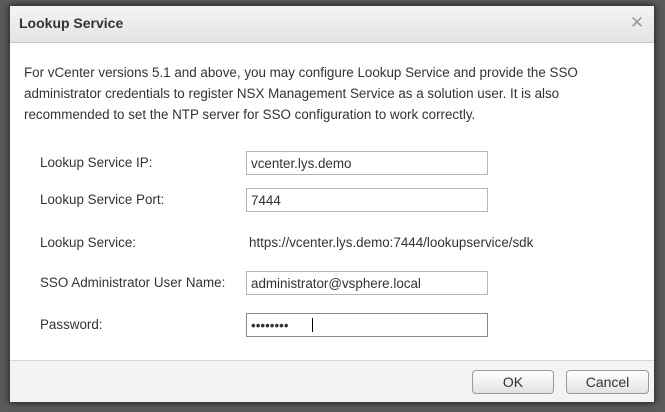 This screenshot has width=665, height=412. Describe the element at coordinates (133, 282) in the screenshot. I see `sso-user-label: SSO Administrator User Name:` at that location.